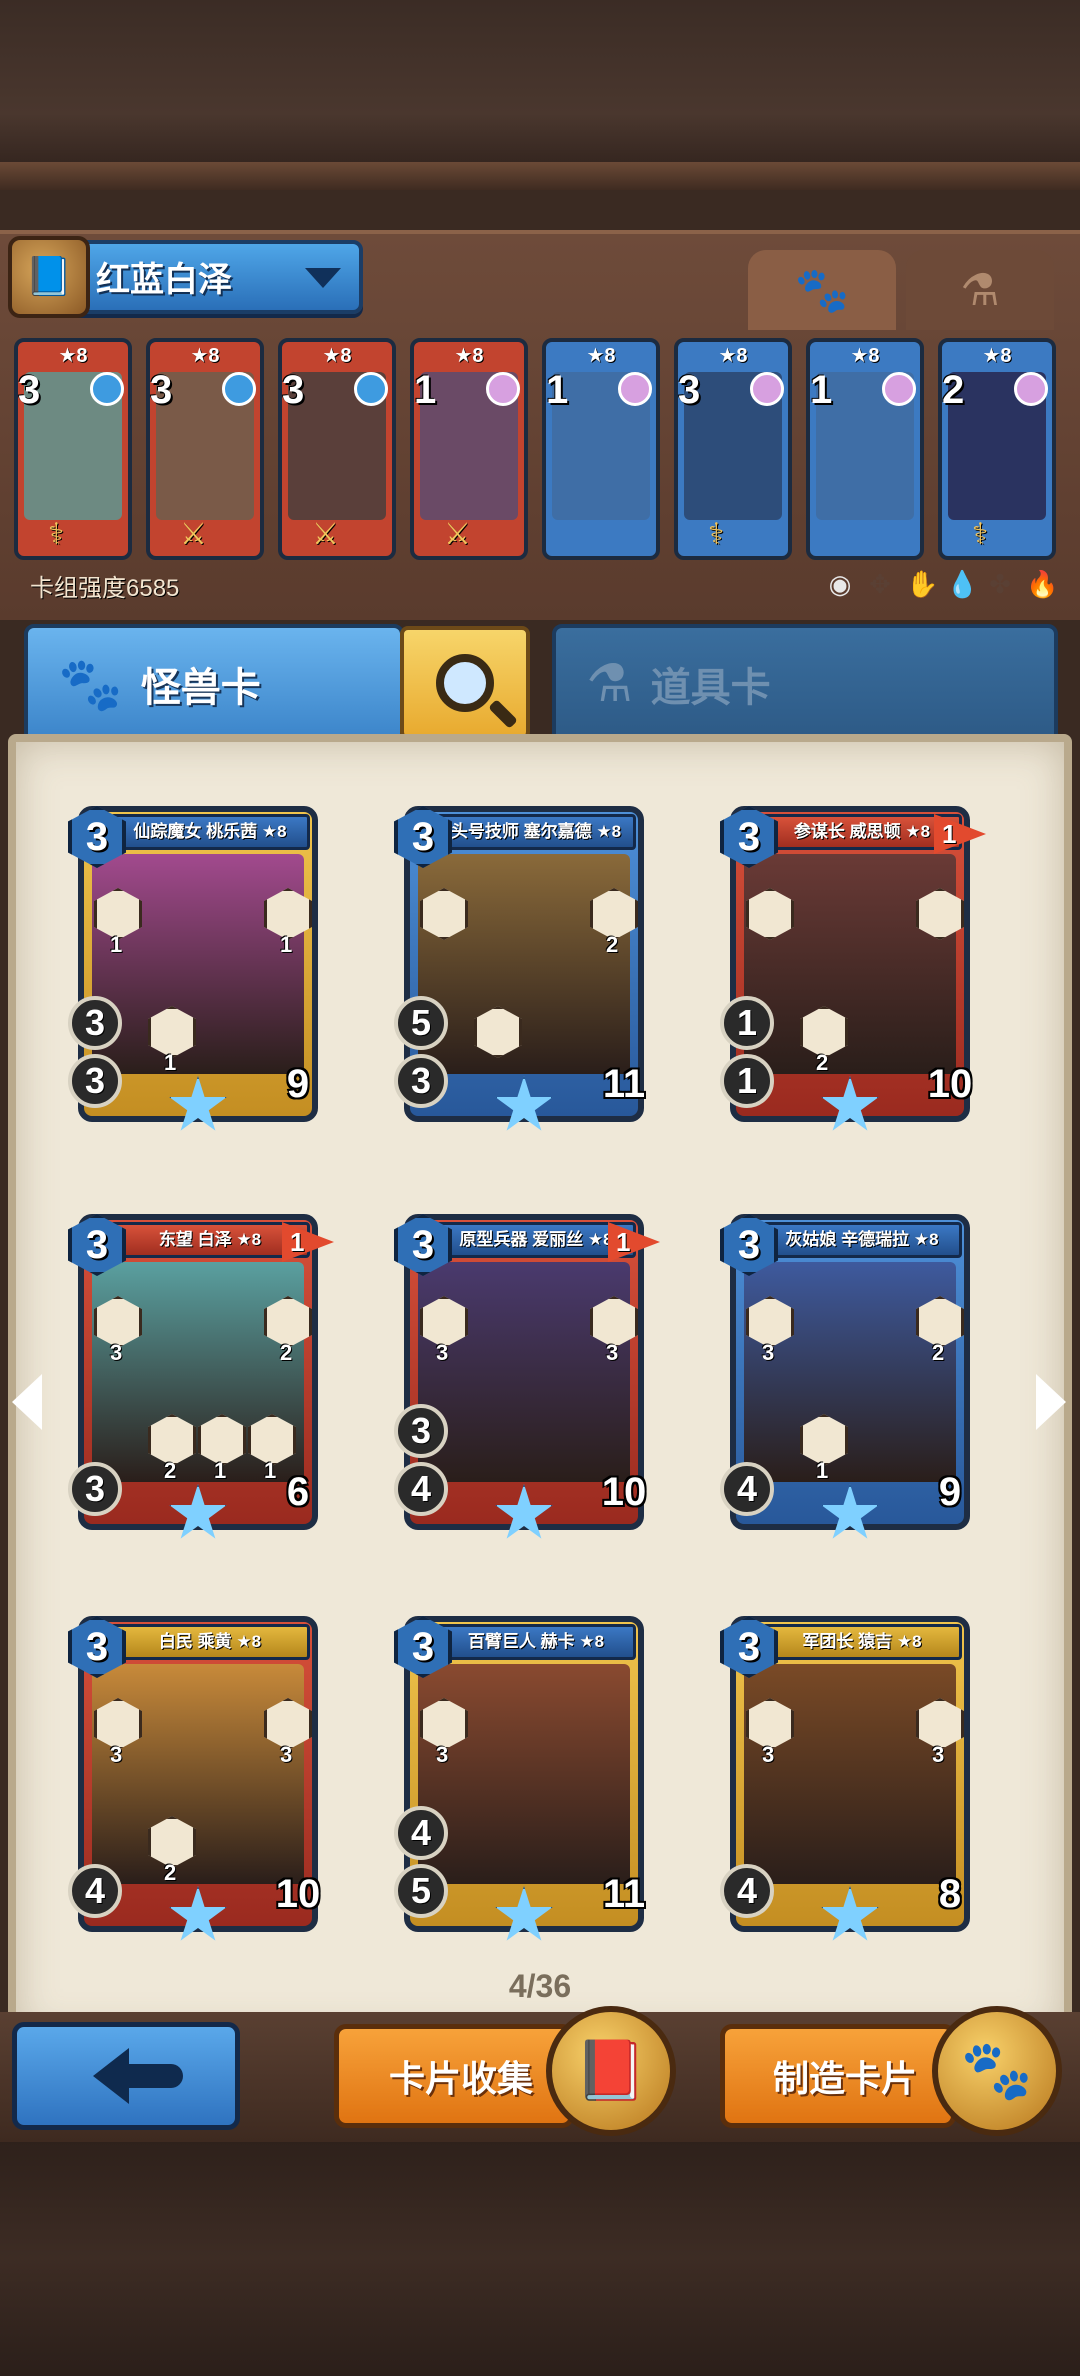 This screenshot has height=2376, width=1080. I want to click on card-name: 仙踪魔女 桃乐茜 ★8, so click(210, 832).